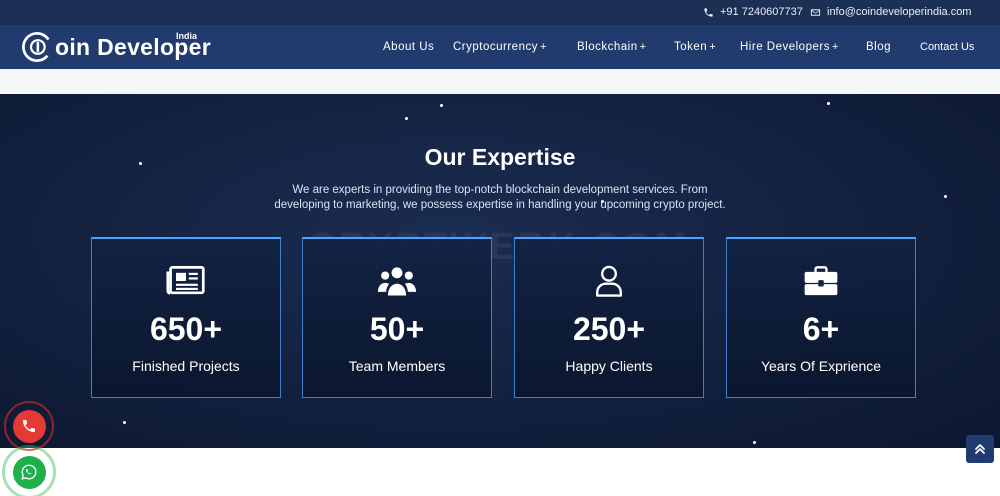  I want to click on stat-value: 6+, so click(821, 329).